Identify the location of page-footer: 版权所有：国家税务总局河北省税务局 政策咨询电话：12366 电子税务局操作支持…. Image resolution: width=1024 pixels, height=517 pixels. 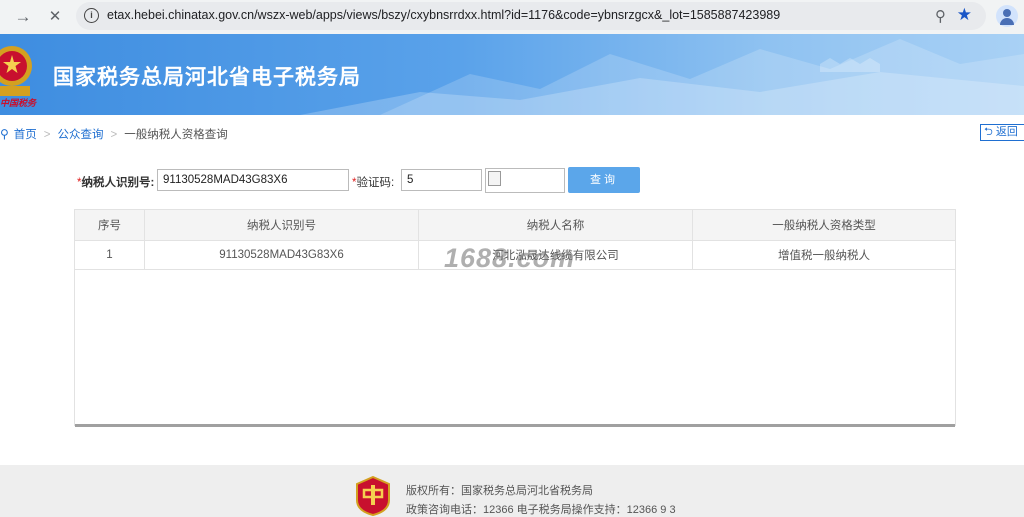
(512, 491).